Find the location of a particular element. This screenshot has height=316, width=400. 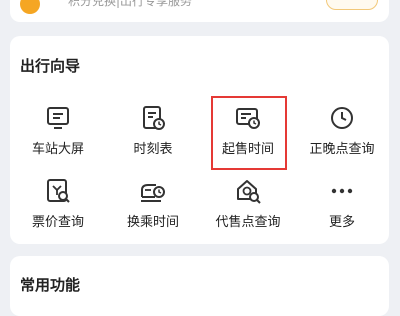

guide-item-more: 更多 is located at coordinates (342, 203).